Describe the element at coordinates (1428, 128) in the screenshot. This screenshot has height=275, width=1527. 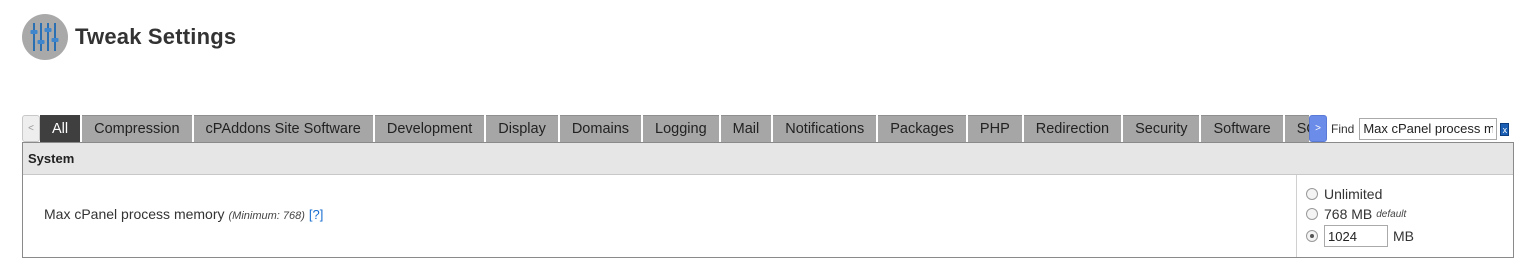
I see `find-input` at that location.